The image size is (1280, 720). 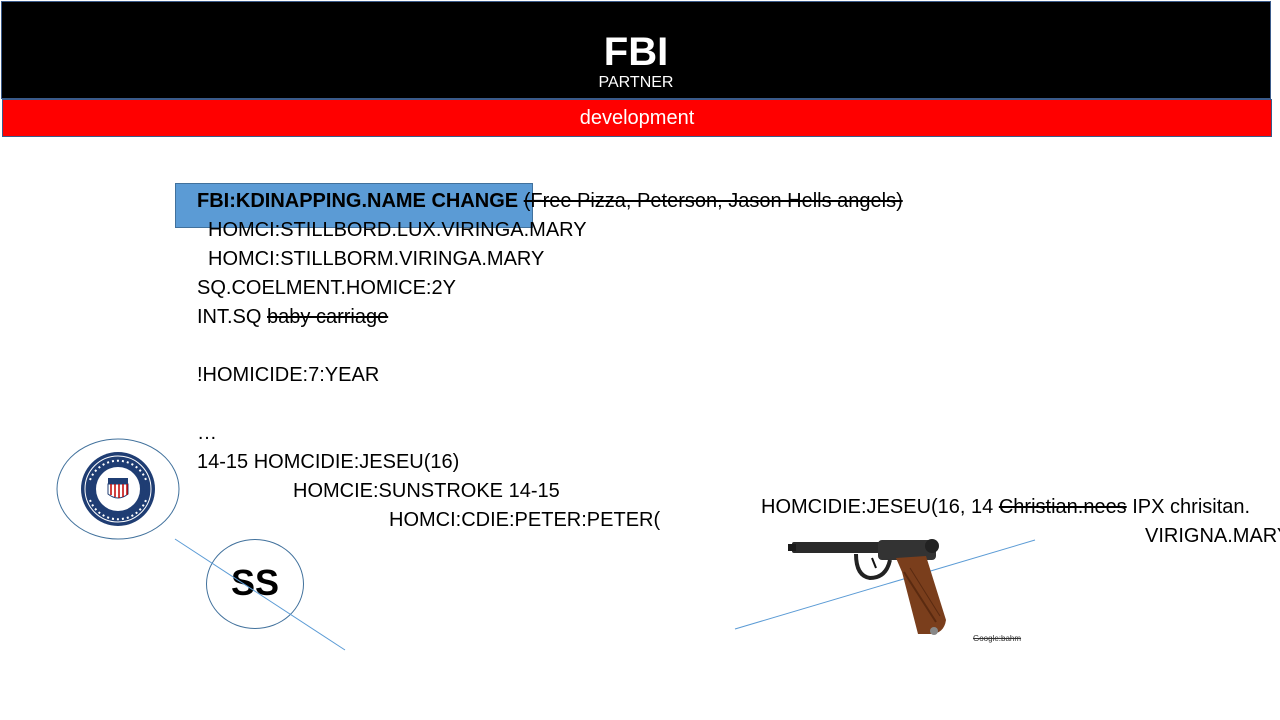 What do you see at coordinates (255, 582) in the screenshot?
I see `ss-label: SS` at bounding box center [255, 582].